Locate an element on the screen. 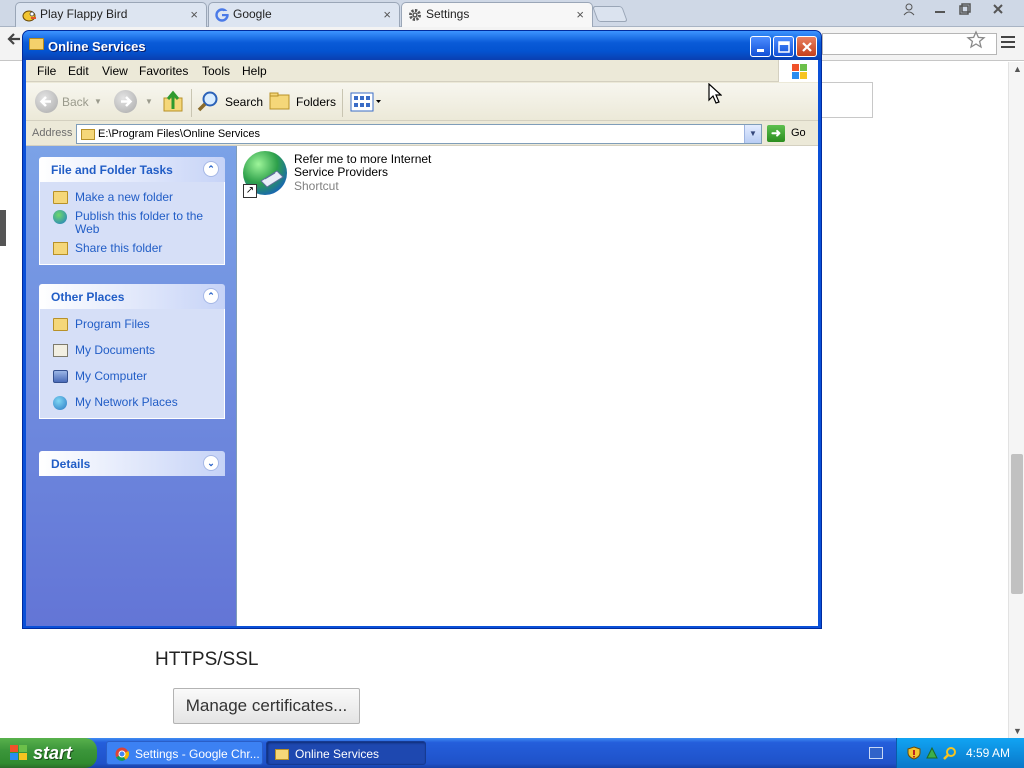 Image resolution: width=1024 pixels, height=768 pixels. address-value: E:\Program Files\Online Services is located at coordinates (179, 134).